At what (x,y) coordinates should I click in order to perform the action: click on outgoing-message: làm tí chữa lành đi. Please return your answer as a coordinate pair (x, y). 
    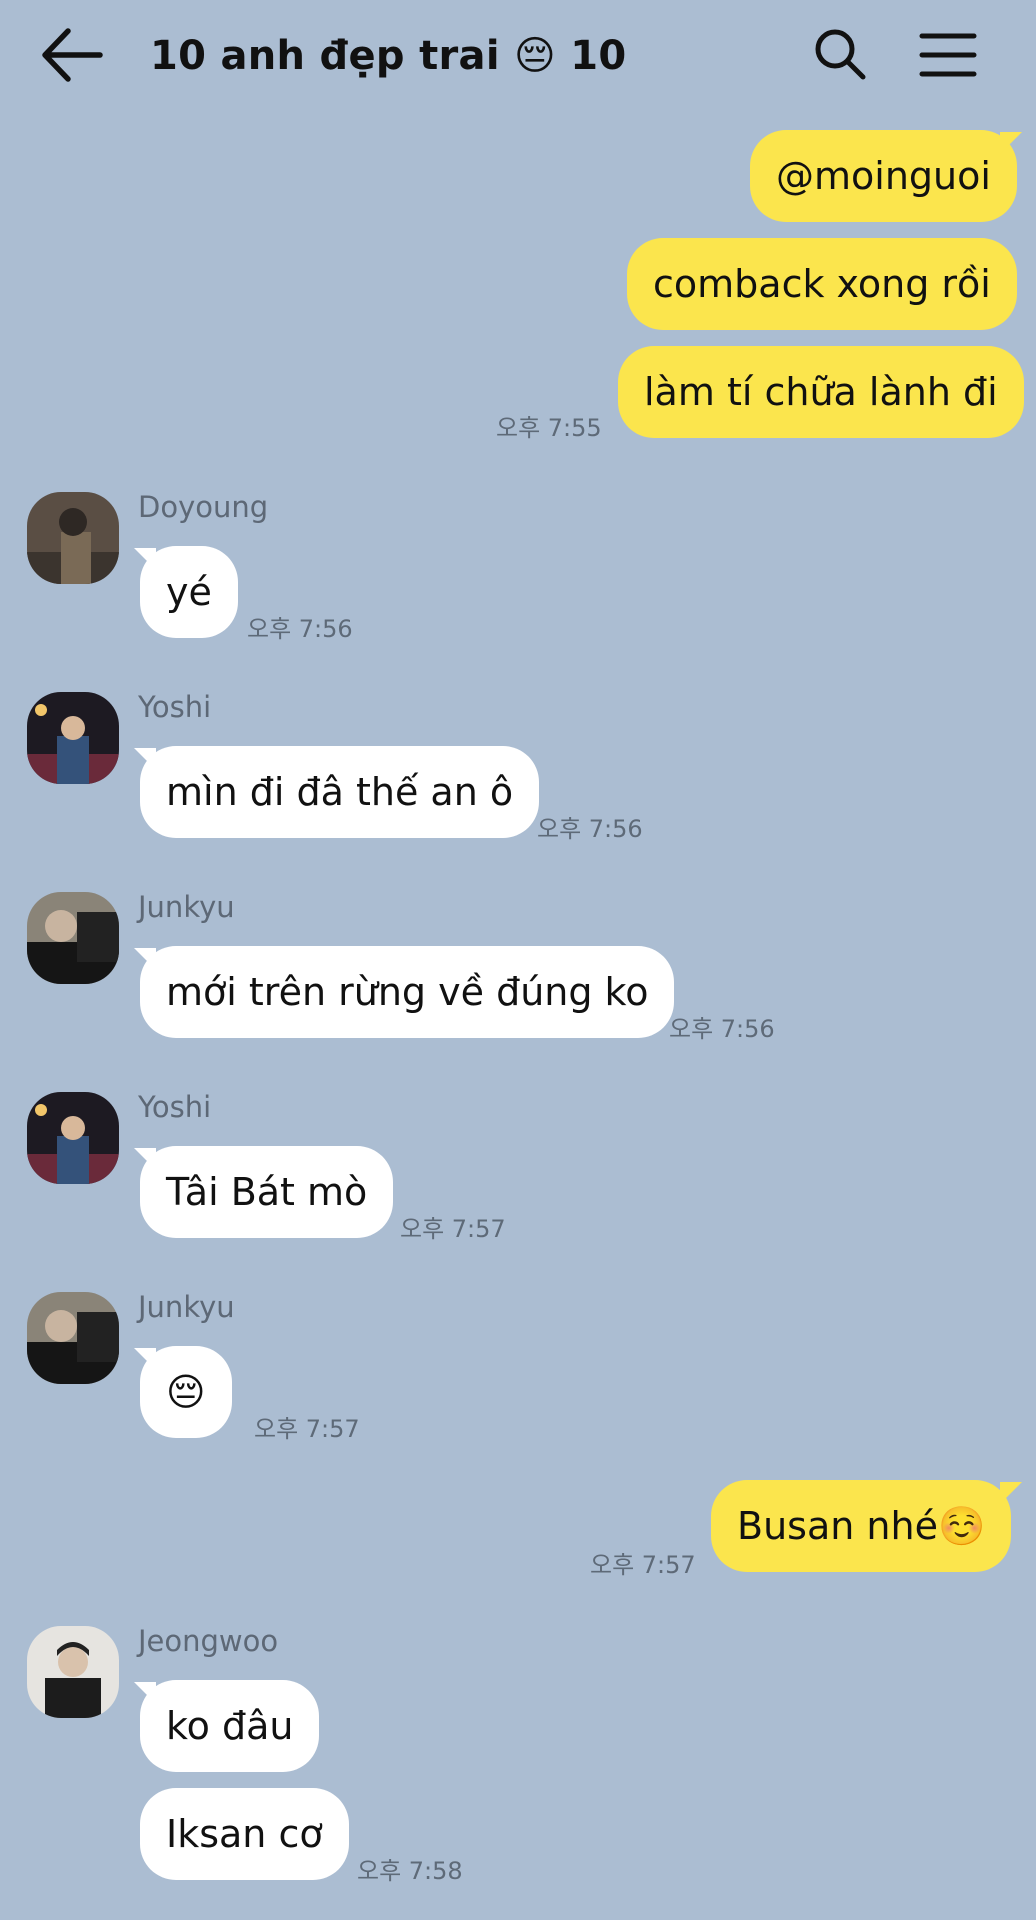
    Looking at the image, I should click on (821, 392).